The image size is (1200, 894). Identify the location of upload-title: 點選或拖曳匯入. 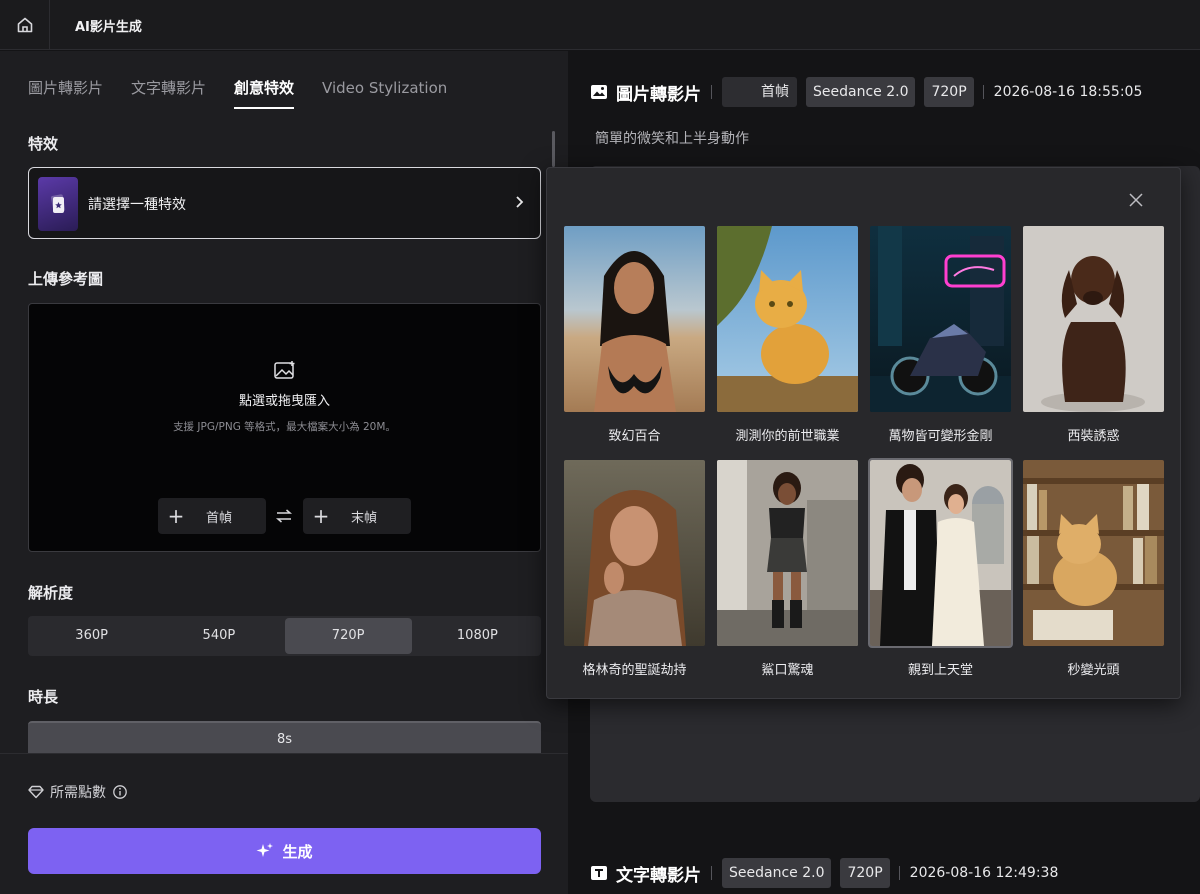
(284, 401).